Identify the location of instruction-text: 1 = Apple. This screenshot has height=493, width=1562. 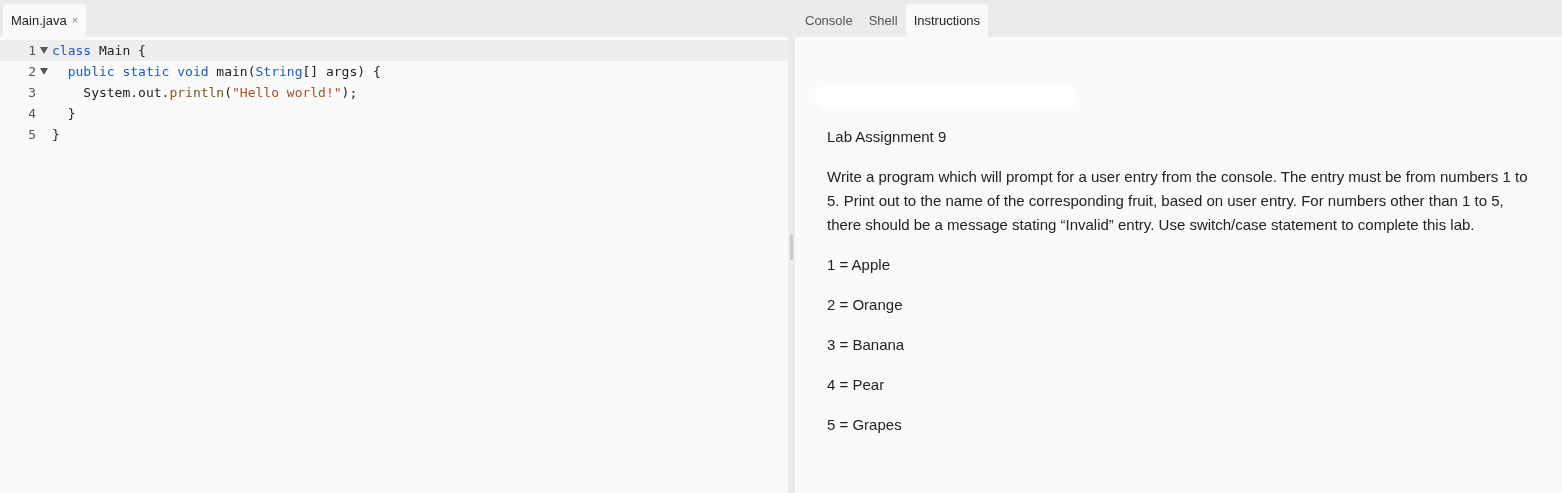
(859, 264).